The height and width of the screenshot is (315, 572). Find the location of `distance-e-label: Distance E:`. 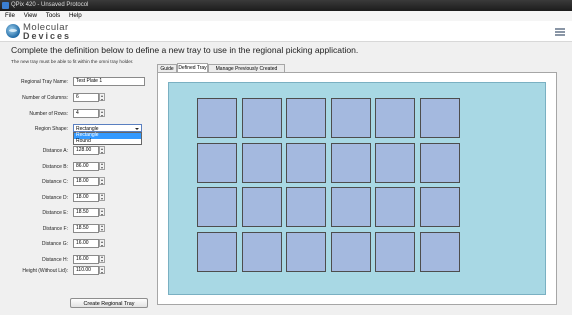

distance-e-label: Distance E: is located at coordinates (55, 213).